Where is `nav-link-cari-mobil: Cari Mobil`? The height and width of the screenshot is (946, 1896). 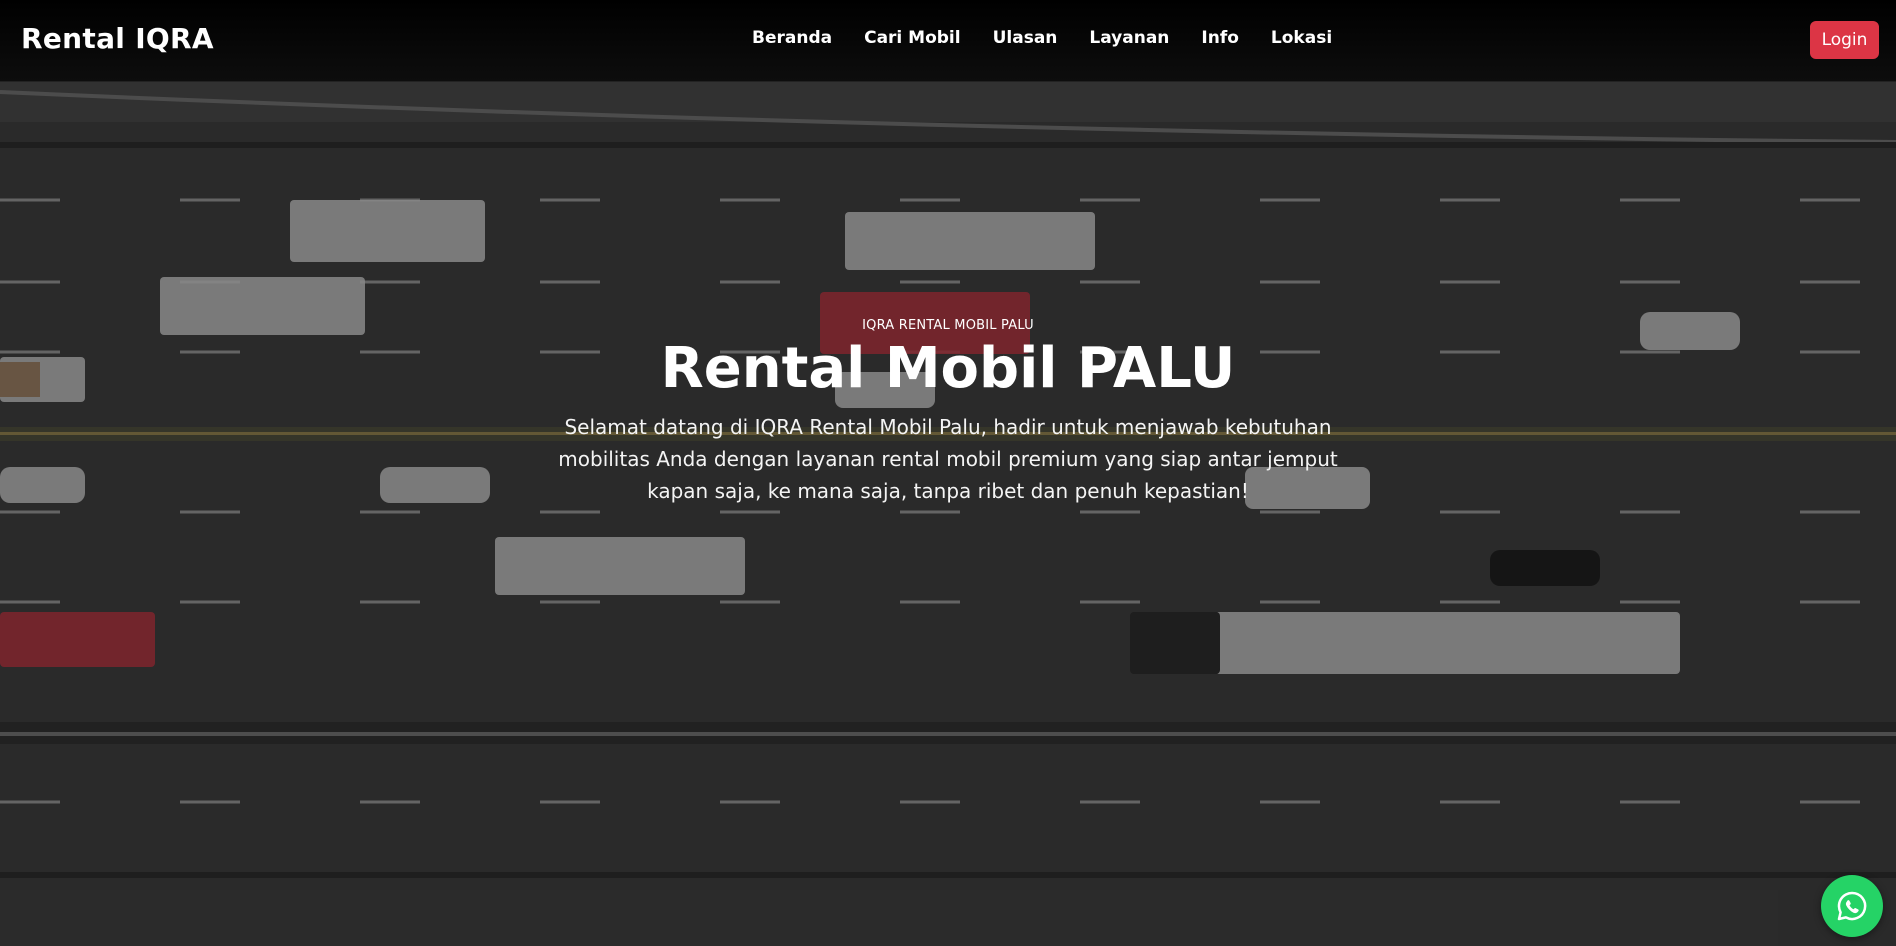
nav-link-cari-mobil: Cari Mobil is located at coordinates (912, 38).